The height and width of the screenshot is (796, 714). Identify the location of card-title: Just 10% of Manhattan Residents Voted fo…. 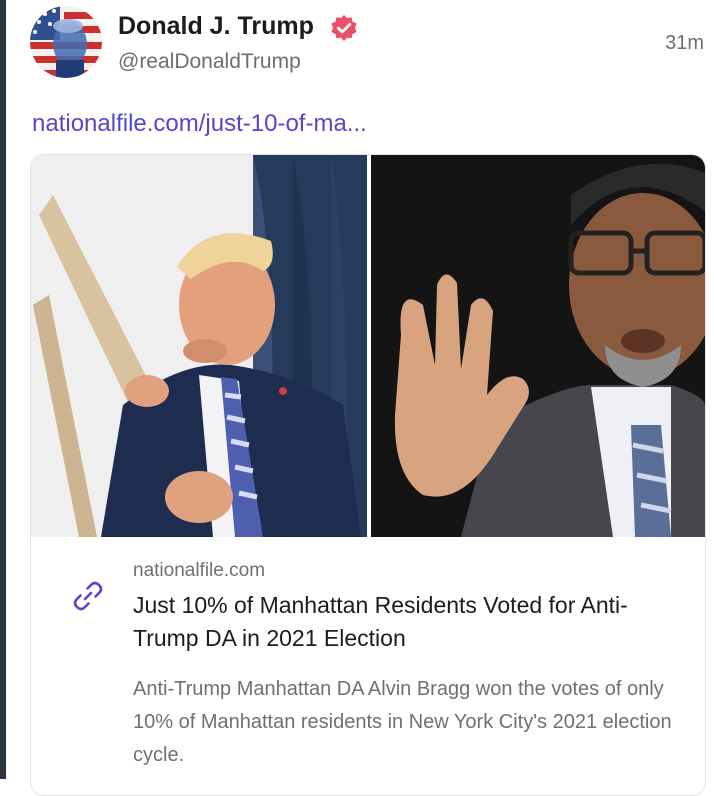
(380, 621).